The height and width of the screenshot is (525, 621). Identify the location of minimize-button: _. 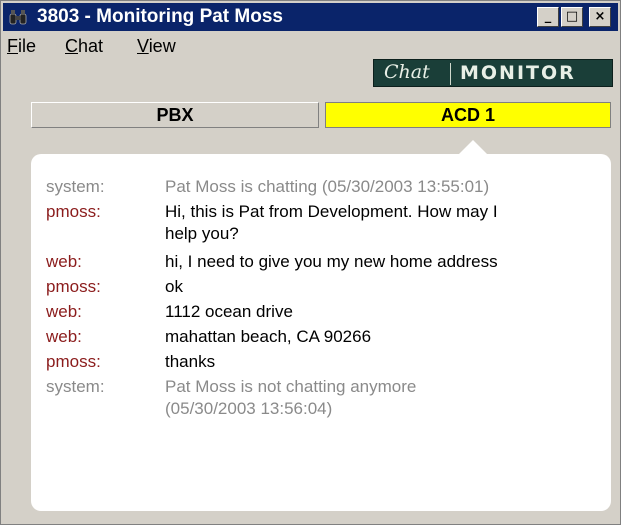
(548, 17).